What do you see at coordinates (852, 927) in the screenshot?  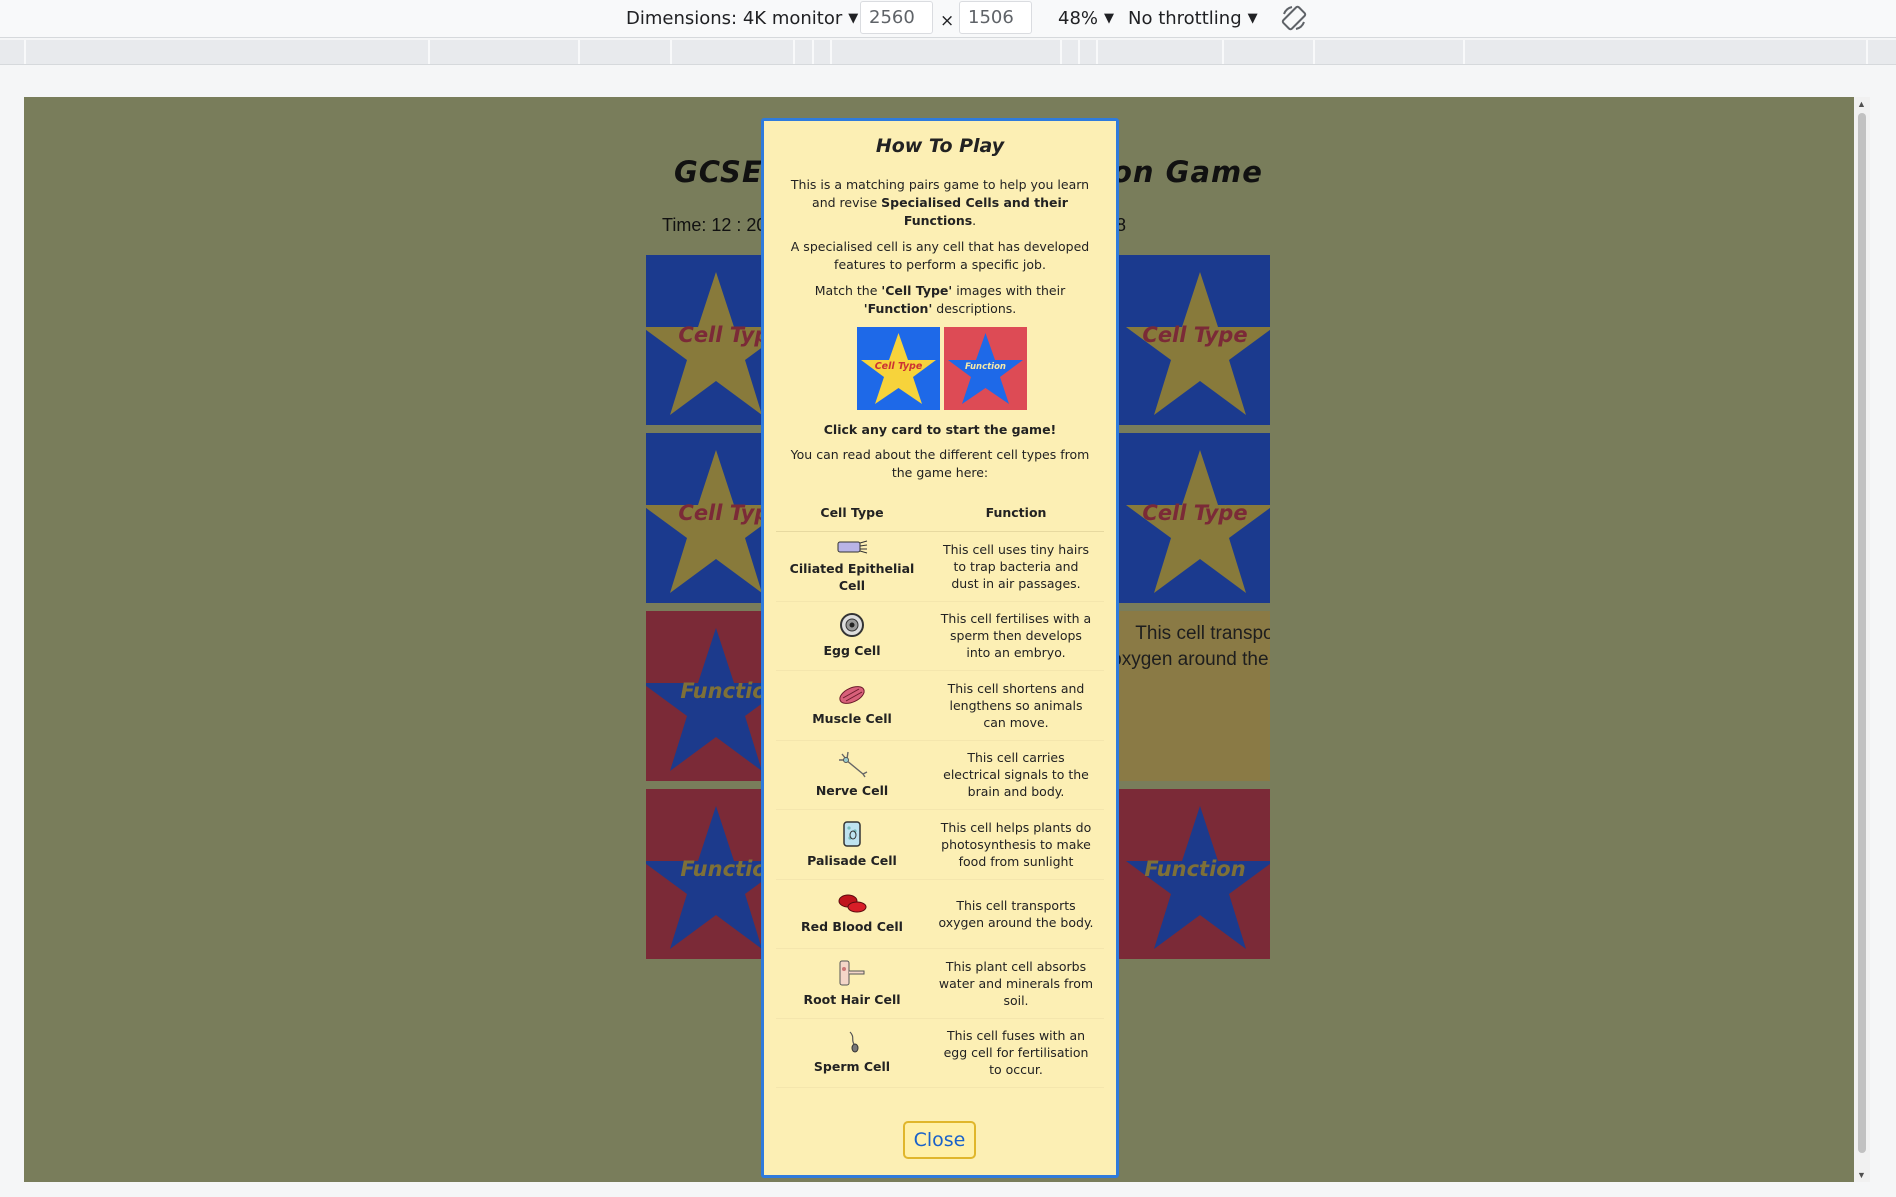 I see `cell-name: Red Blood Cell` at bounding box center [852, 927].